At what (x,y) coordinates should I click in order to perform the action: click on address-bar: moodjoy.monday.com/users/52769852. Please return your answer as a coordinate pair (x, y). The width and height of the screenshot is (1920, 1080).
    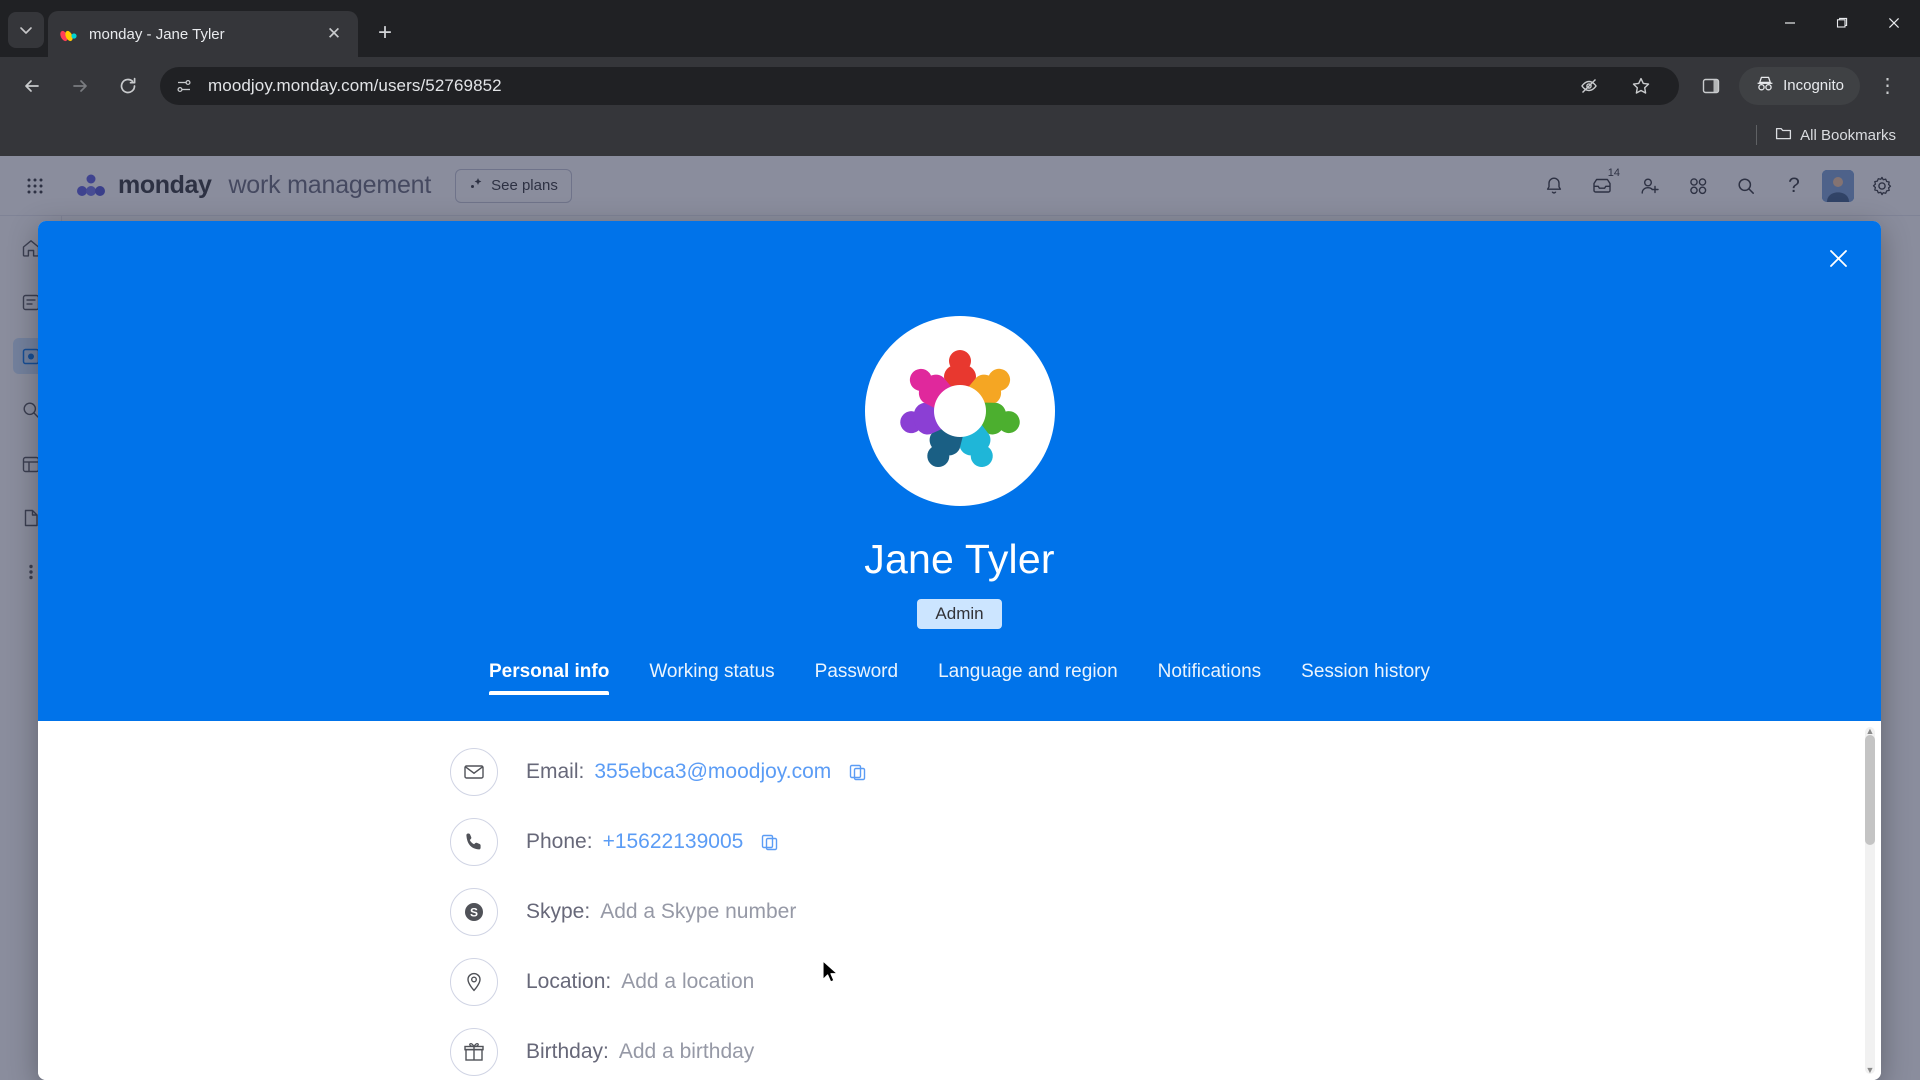
    Looking at the image, I should click on (920, 86).